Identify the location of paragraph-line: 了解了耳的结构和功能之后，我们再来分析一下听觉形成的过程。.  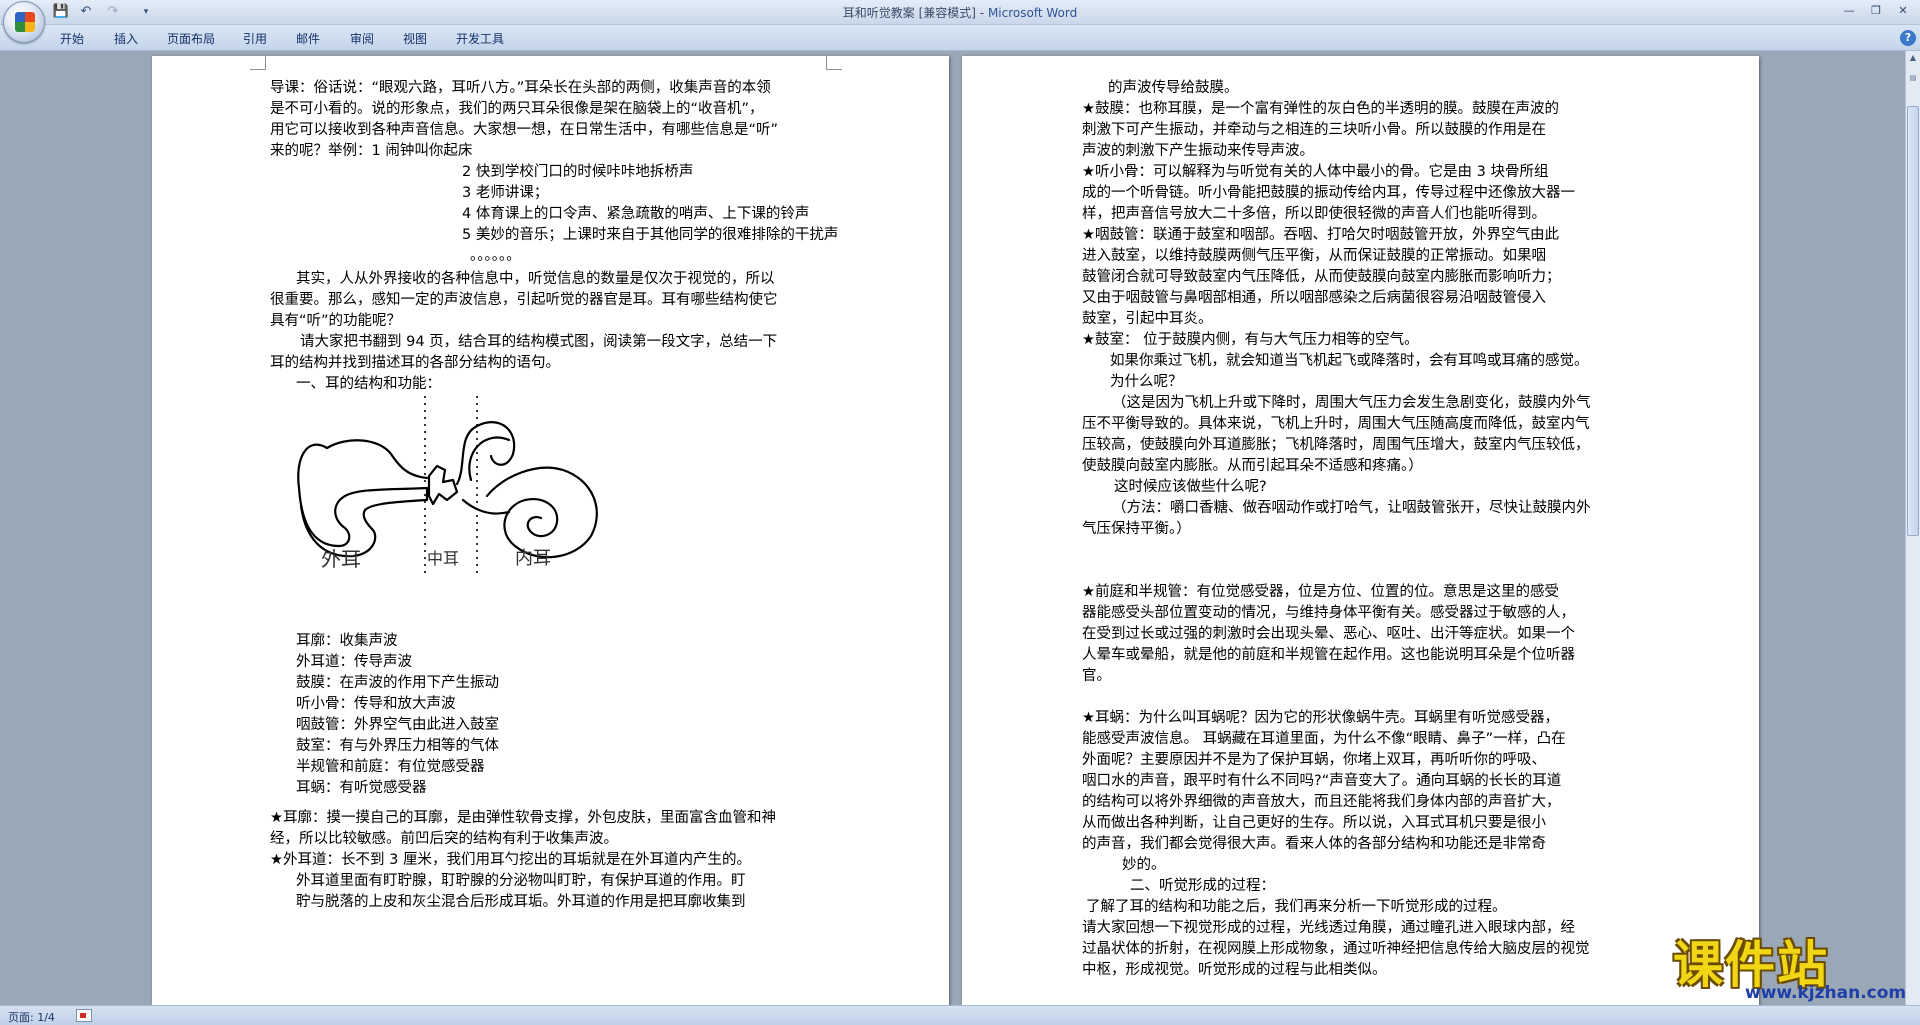
(1296, 907).